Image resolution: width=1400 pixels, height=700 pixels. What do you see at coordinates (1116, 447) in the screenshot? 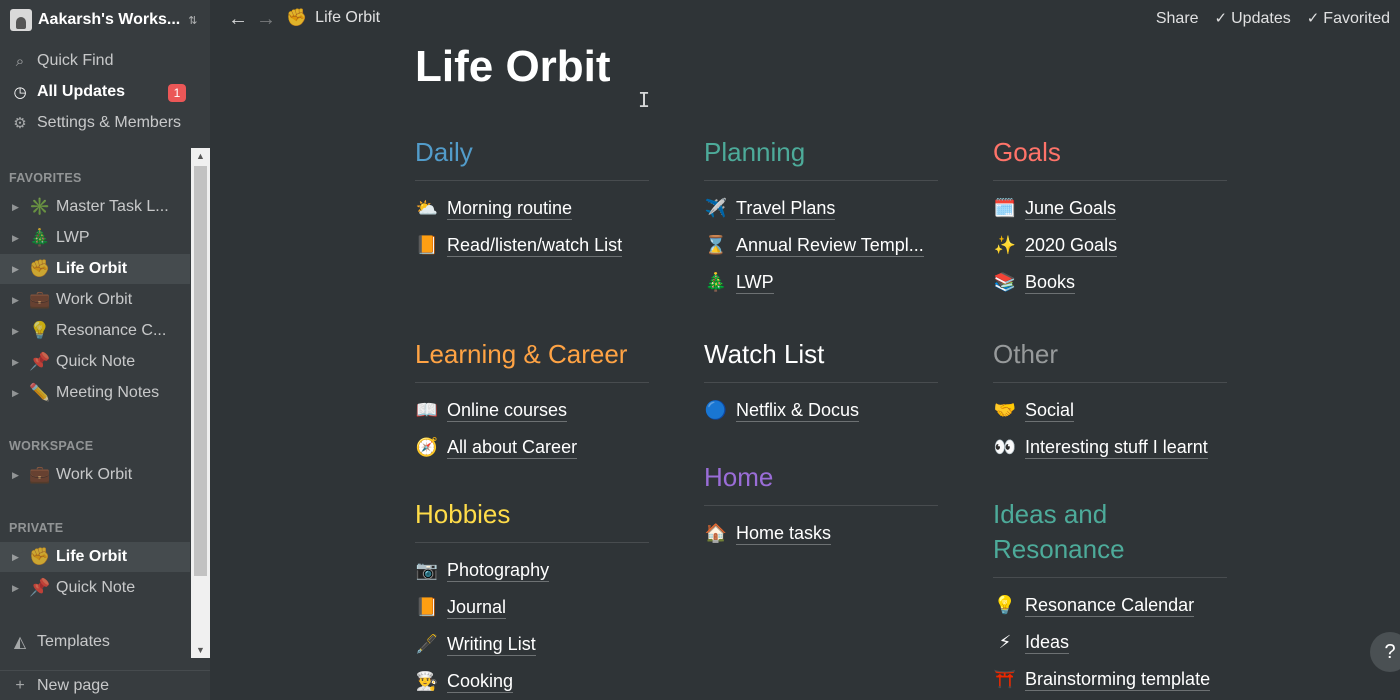
I see `link-label: Interesting stuff I learnt` at bounding box center [1116, 447].